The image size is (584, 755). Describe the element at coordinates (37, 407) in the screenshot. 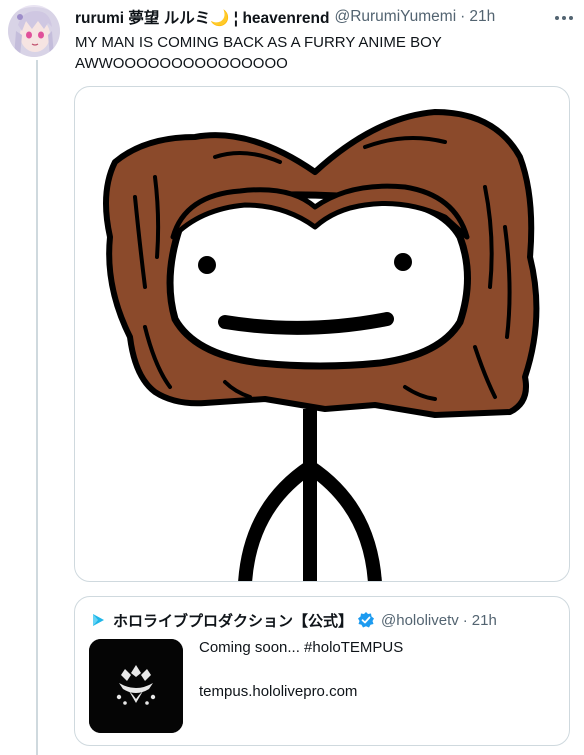

I see `thread-line` at that location.